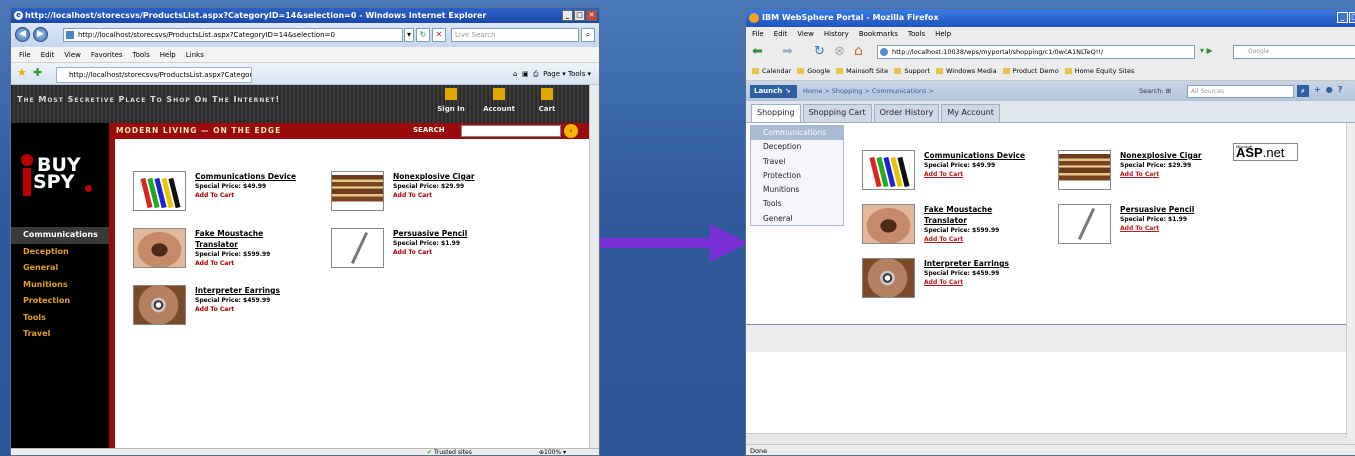 Image resolution: width=1355 pixels, height=456 pixels. What do you see at coordinates (195, 54) in the screenshot?
I see `menu-links: Links` at bounding box center [195, 54].